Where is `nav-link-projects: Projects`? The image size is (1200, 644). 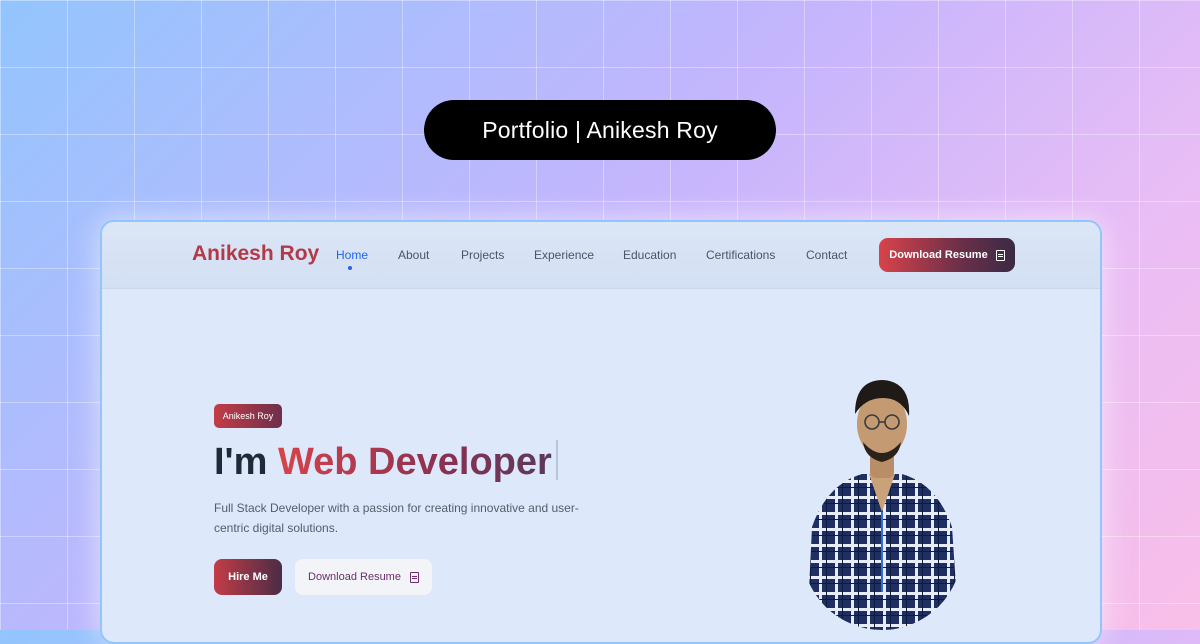 nav-link-projects: Projects is located at coordinates (482, 255).